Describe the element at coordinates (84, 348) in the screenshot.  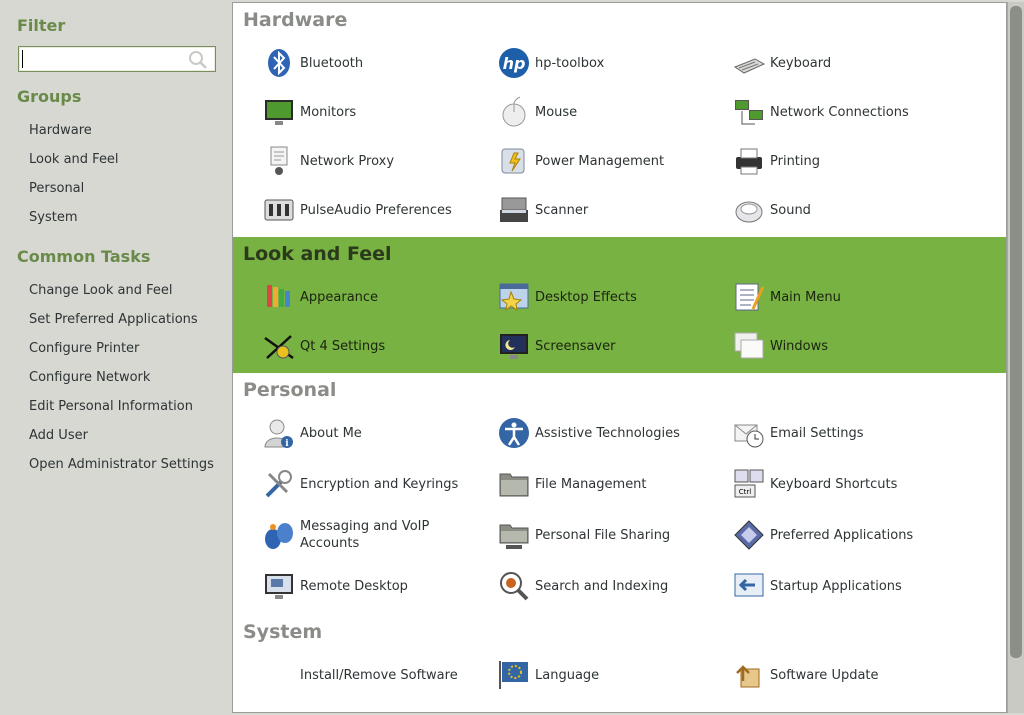
I see `task-configure-printer: Configure Printer` at that location.